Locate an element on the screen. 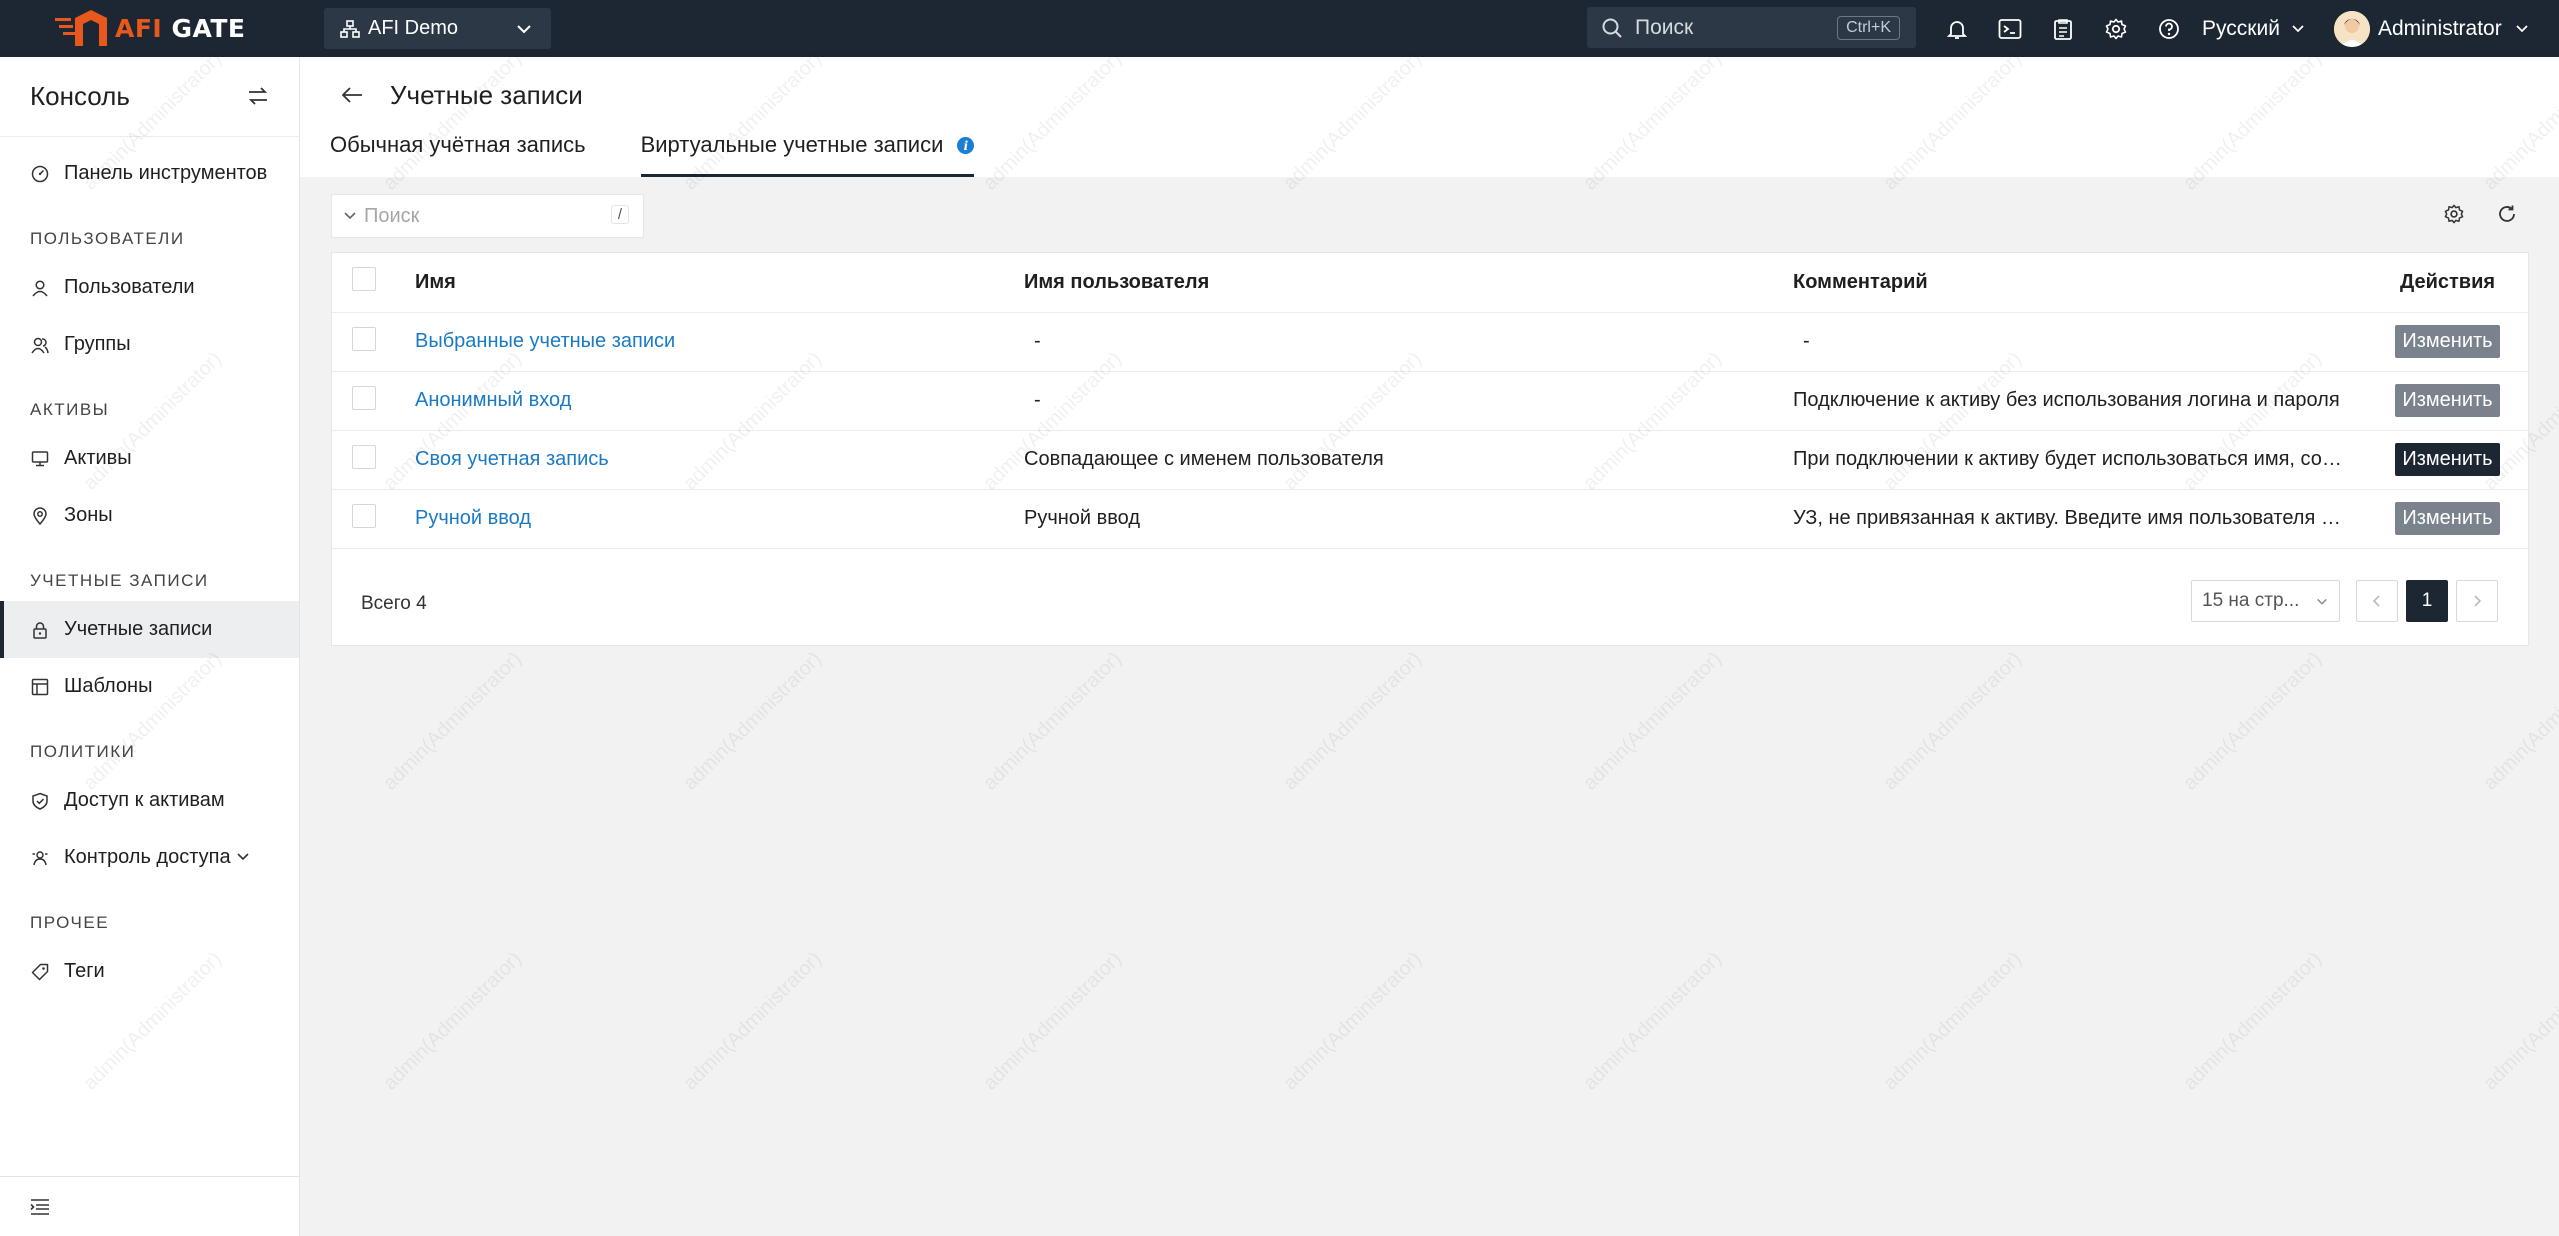  account-name-link: Анонимный вход is located at coordinates (493, 400).